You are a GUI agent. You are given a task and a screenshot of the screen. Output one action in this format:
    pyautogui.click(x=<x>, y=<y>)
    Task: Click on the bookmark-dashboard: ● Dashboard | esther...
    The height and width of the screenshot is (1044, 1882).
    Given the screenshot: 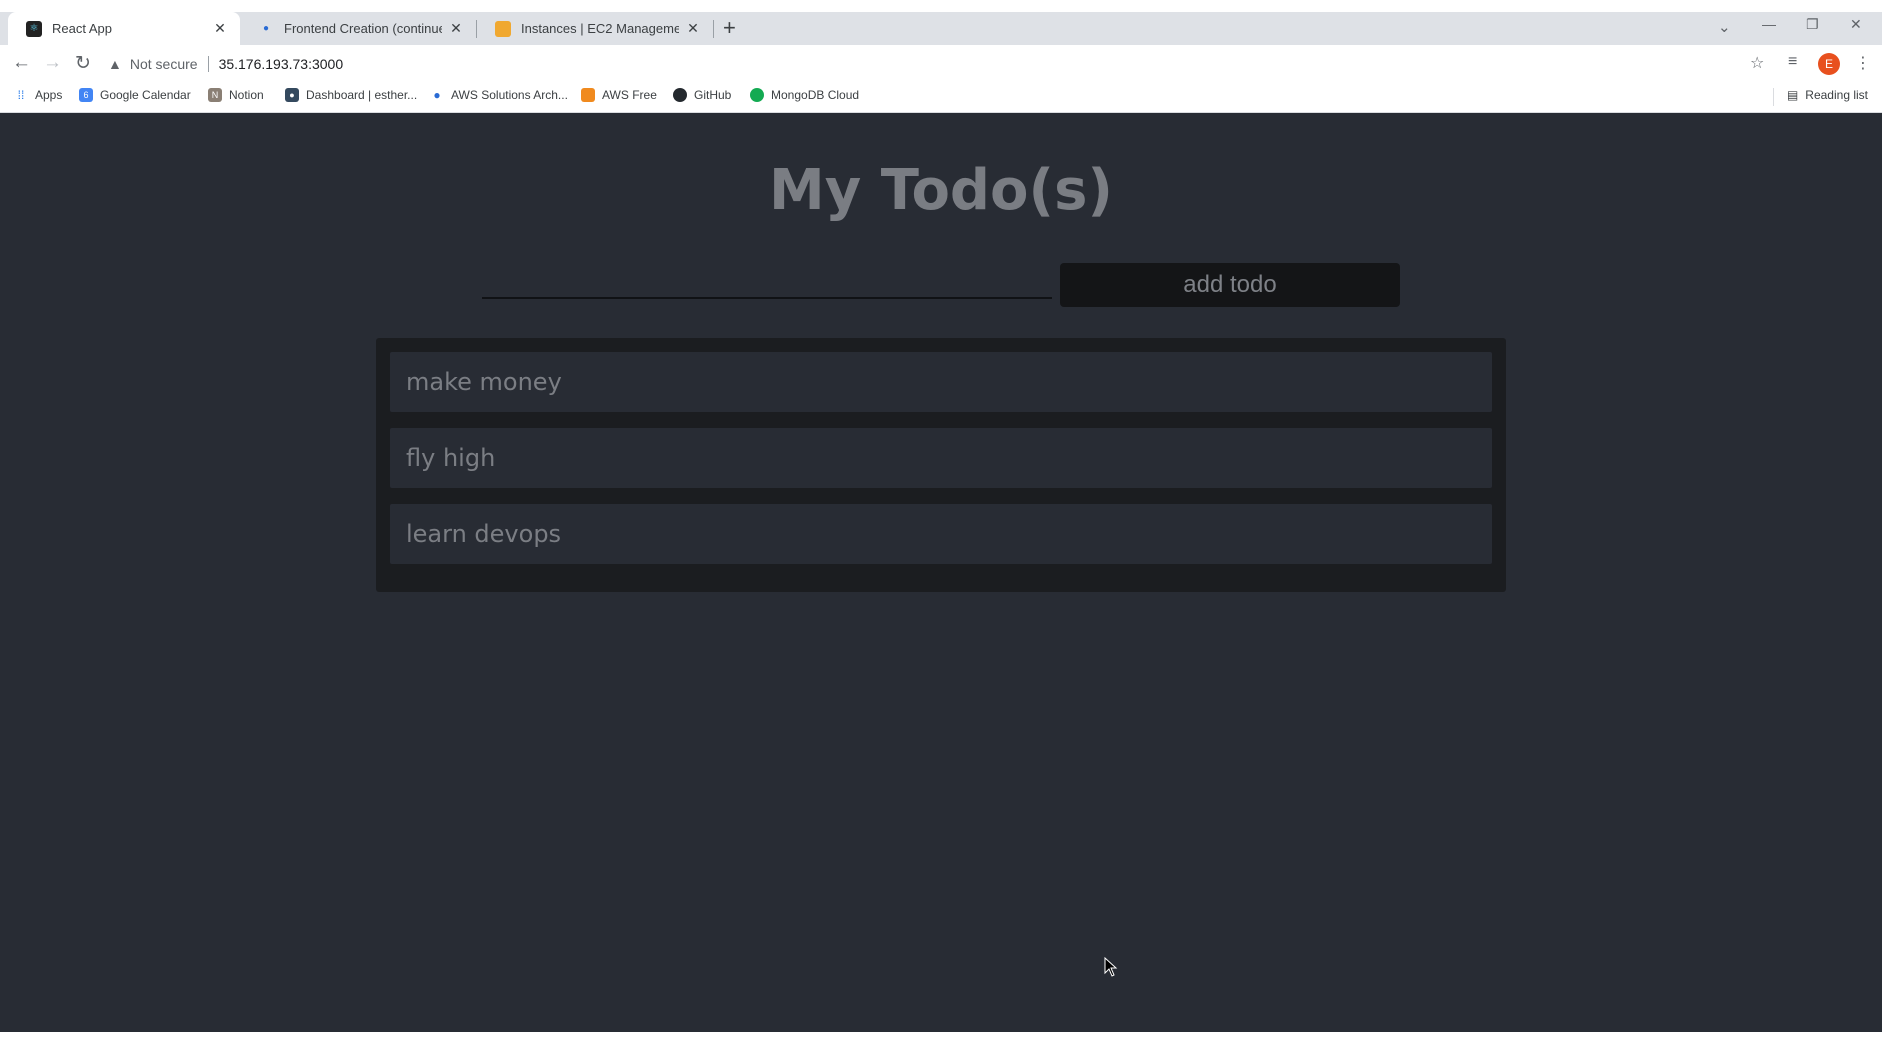 What is the action you would take?
    pyautogui.click(x=351, y=95)
    